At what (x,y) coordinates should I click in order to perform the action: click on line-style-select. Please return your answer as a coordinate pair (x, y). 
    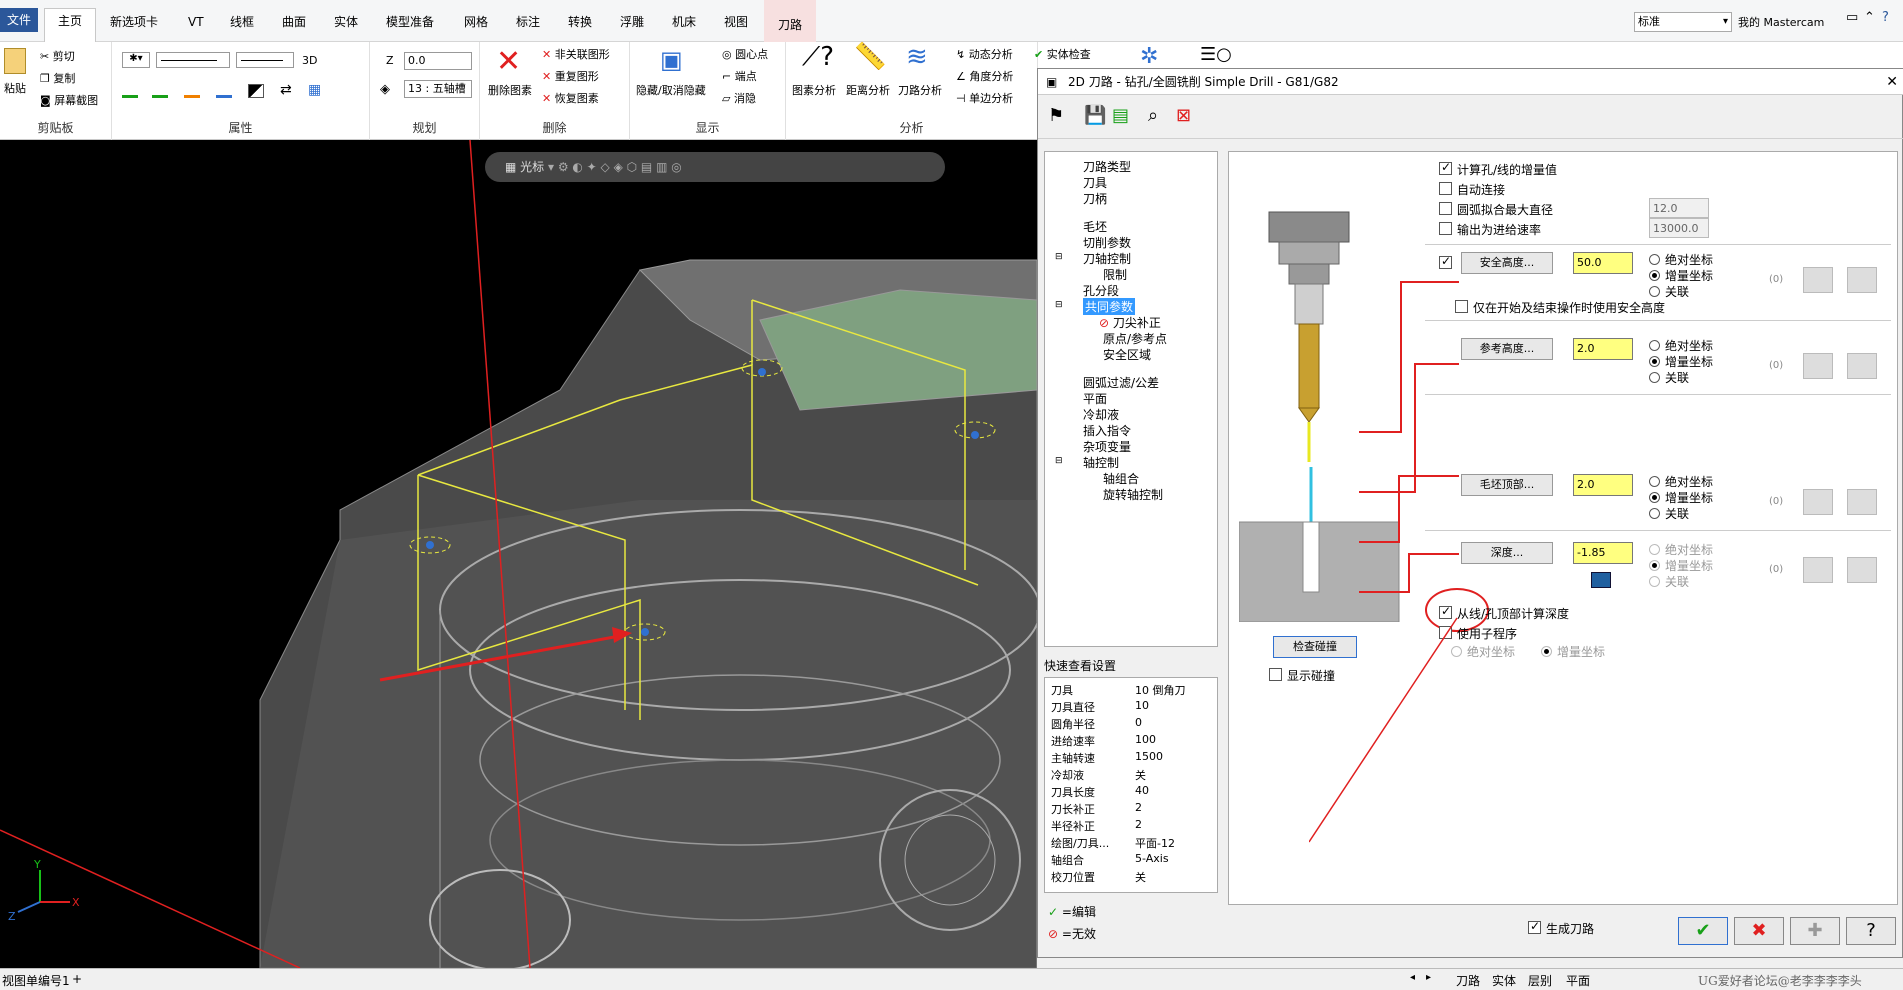
    Looking at the image, I should click on (193, 60).